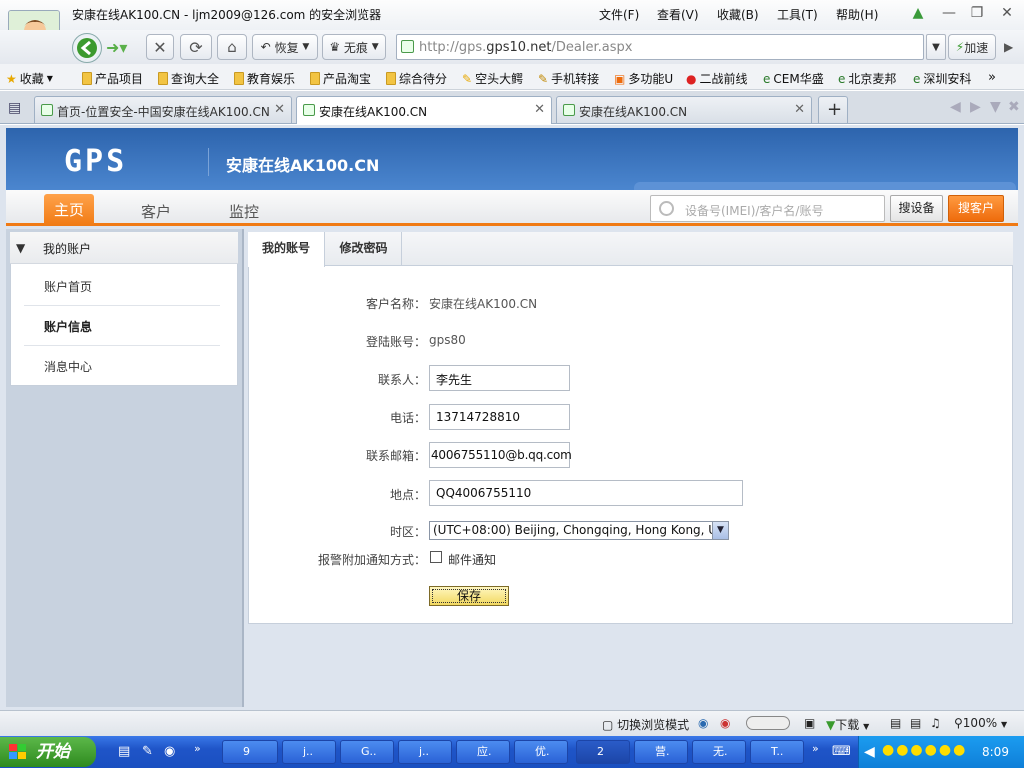 The image size is (1024, 768). Describe the element at coordinates (436, 557) in the screenshot. I see `email-notify-checkbox` at that location.